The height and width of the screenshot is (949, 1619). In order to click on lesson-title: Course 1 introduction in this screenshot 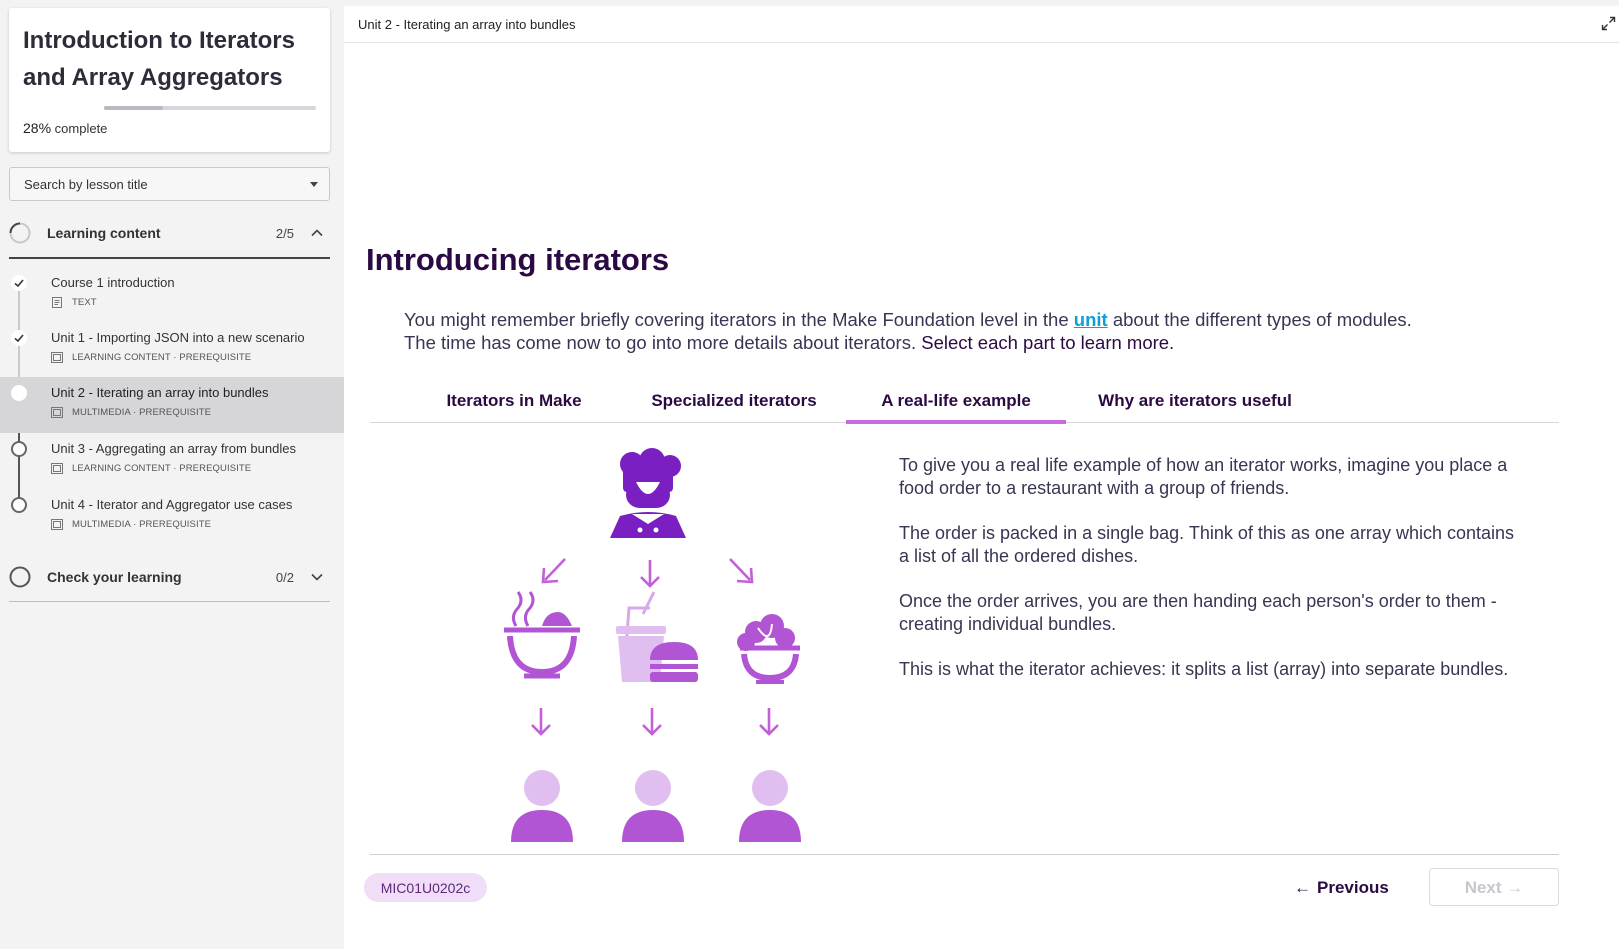, I will do `click(113, 282)`.